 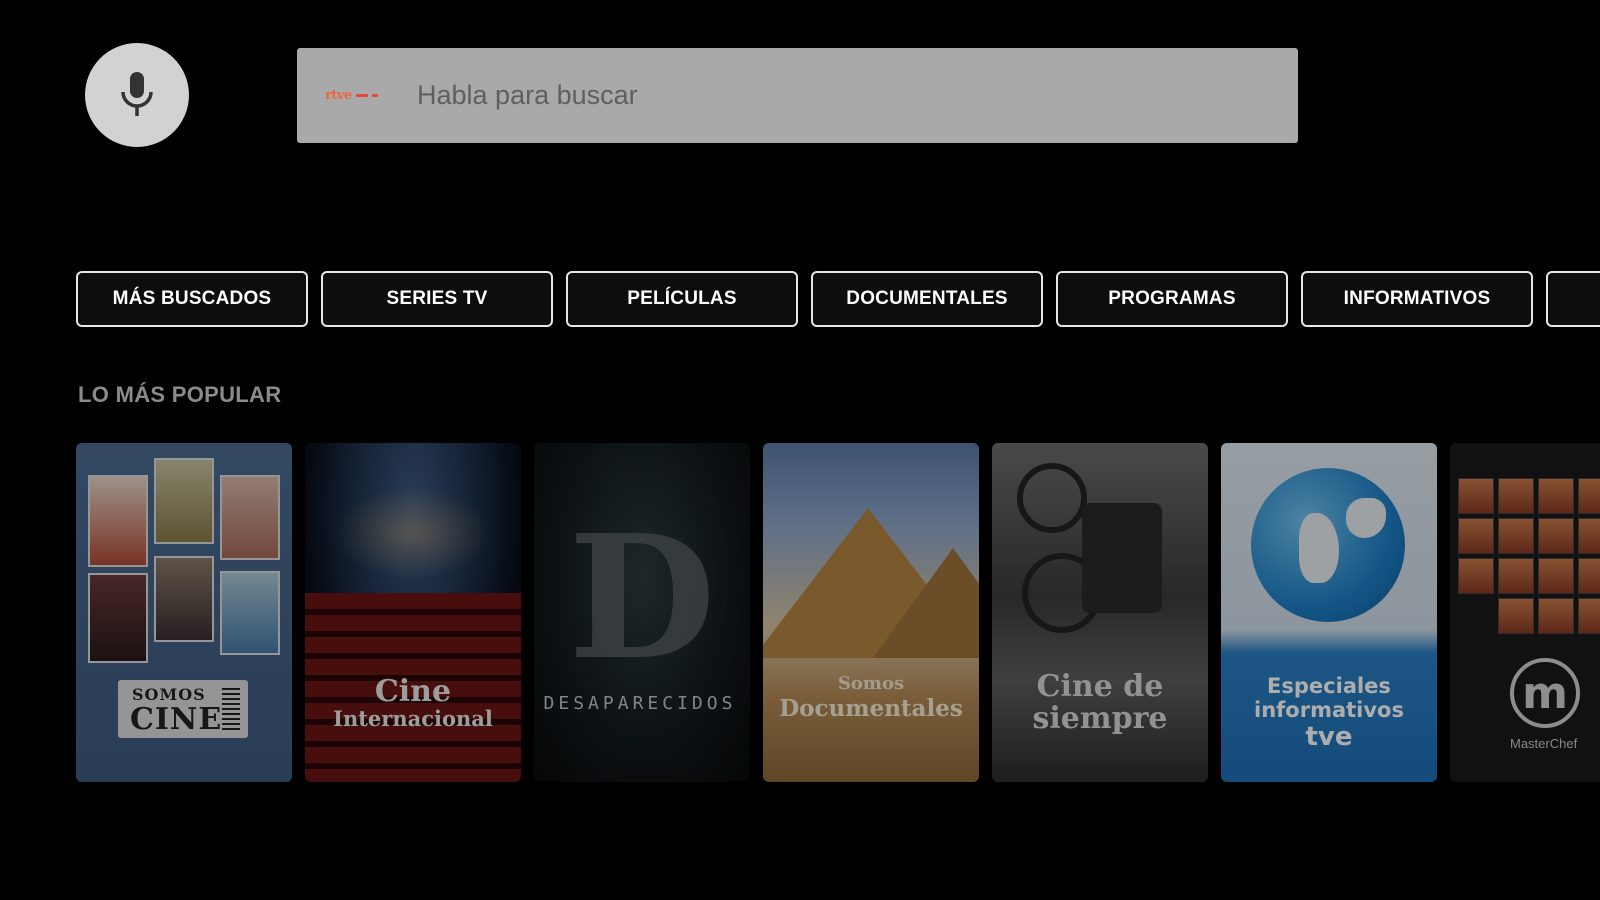 I want to click on card-cine-de-siempre: Cine de siempre, so click(x=1100, y=612).